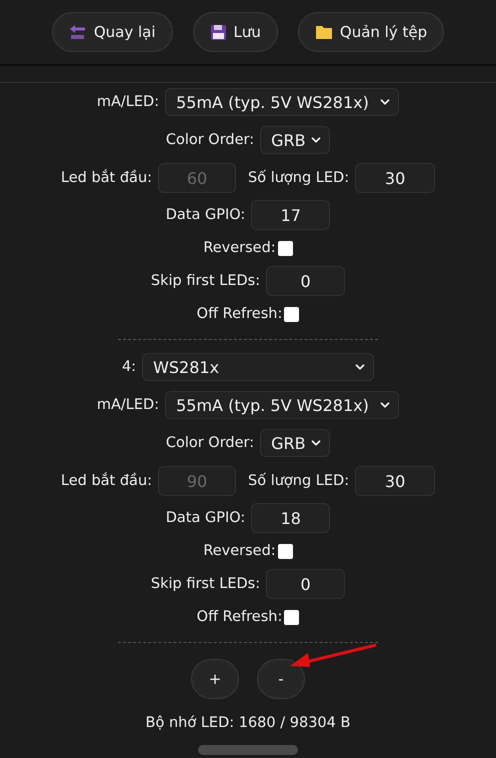 The height and width of the screenshot is (758, 496). Describe the element at coordinates (235, 32) in the screenshot. I see `toolbar-button: Lưu` at that location.